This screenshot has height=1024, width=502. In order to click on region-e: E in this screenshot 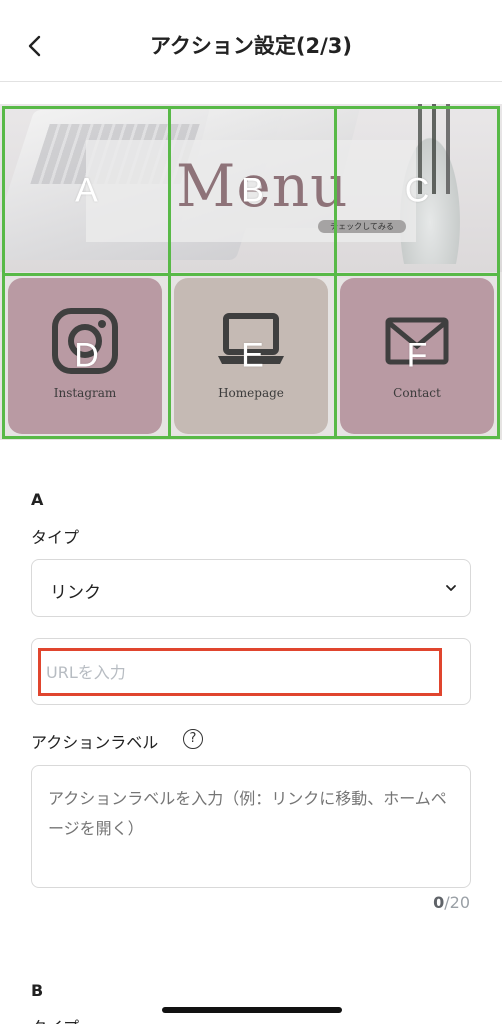, I will do `click(252, 356)`.